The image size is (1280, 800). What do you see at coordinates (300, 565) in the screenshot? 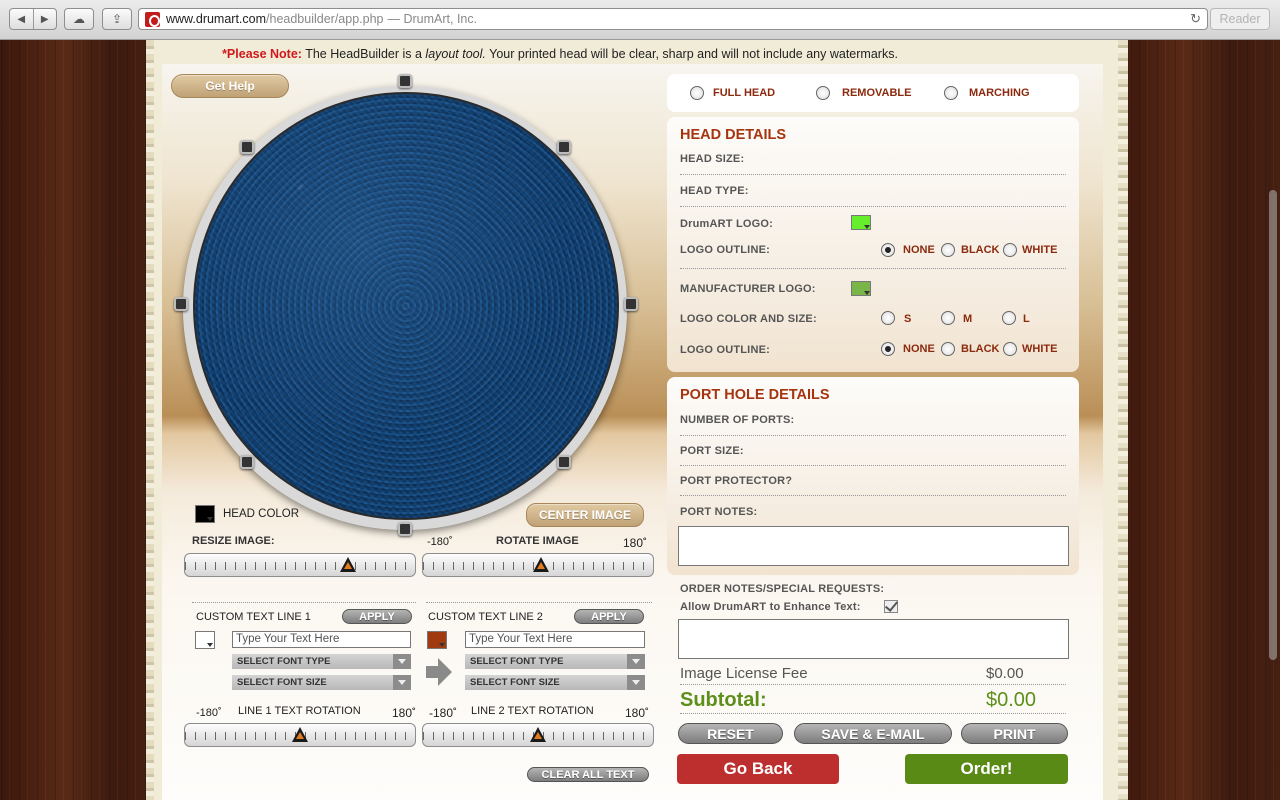
I see `resize-image-slider` at bounding box center [300, 565].